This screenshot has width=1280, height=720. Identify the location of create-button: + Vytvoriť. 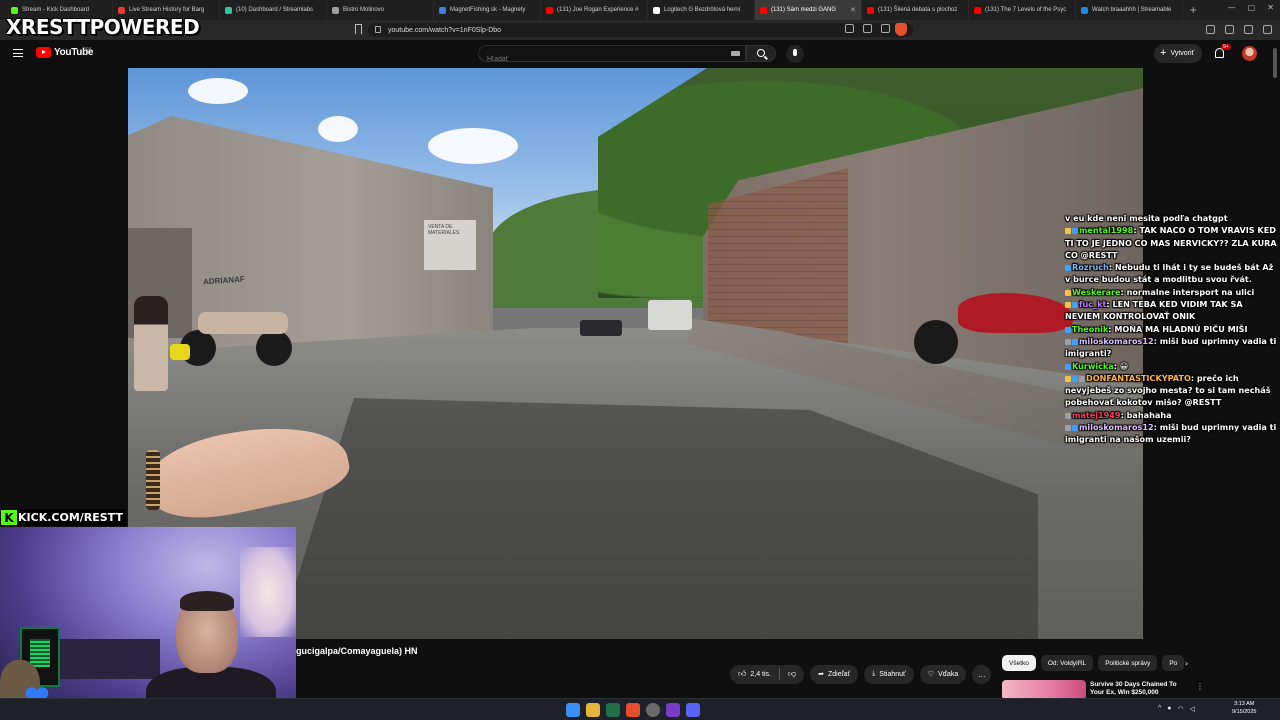
(1178, 53).